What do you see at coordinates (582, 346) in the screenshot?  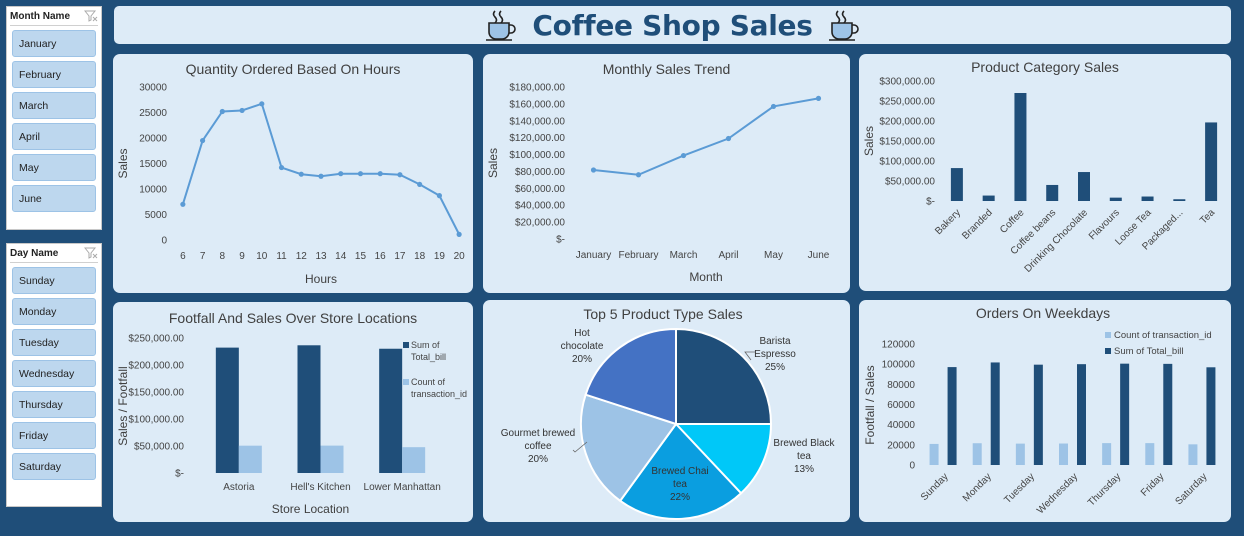 I see `slice-label: chocolate` at bounding box center [582, 346].